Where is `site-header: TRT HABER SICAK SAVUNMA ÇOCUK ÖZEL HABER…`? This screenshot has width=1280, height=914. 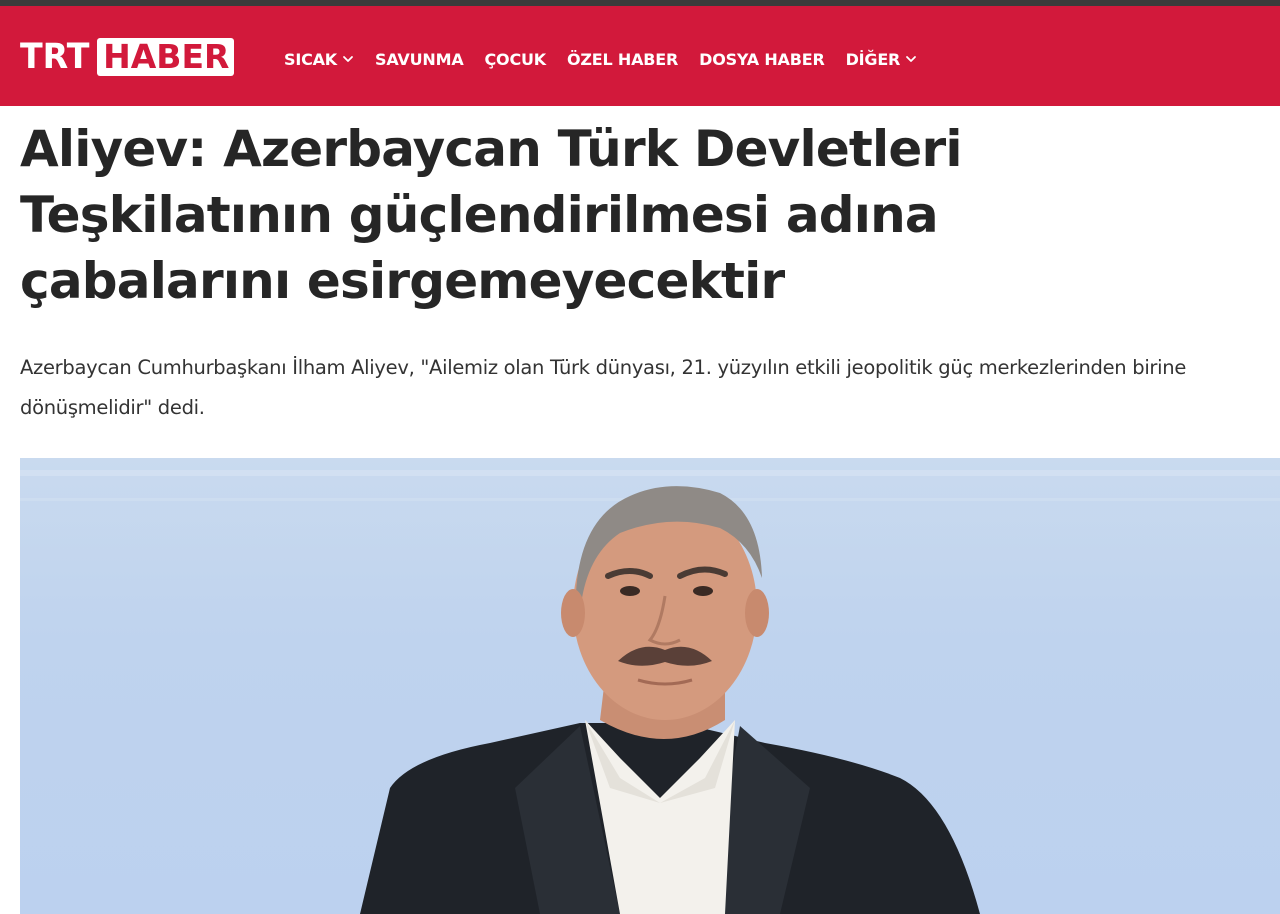 site-header: TRT HABER SICAK SAVUNMA ÇOCUK ÖZEL HABER… is located at coordinates (640, 56).